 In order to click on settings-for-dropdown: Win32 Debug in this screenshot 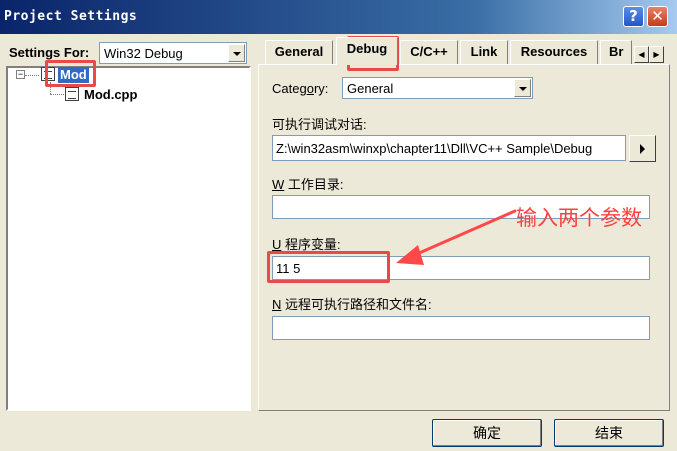, I will do `click(173, 53)`.